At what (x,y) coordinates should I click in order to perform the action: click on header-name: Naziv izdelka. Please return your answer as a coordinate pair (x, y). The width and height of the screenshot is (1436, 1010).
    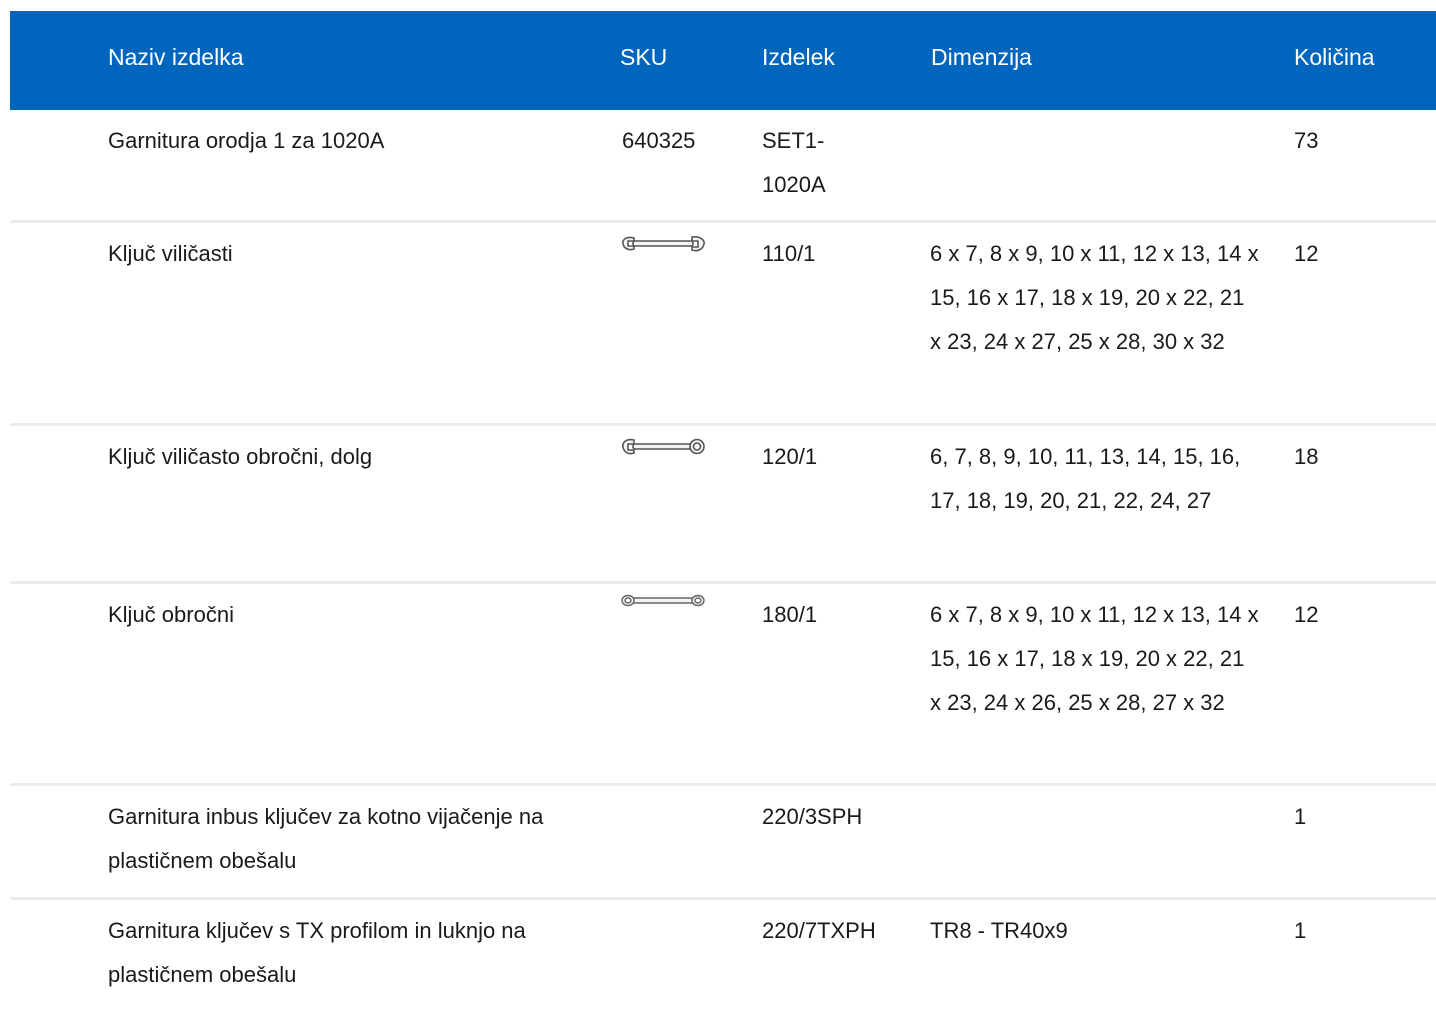
    Looking at the image, I should click on (176, 57).